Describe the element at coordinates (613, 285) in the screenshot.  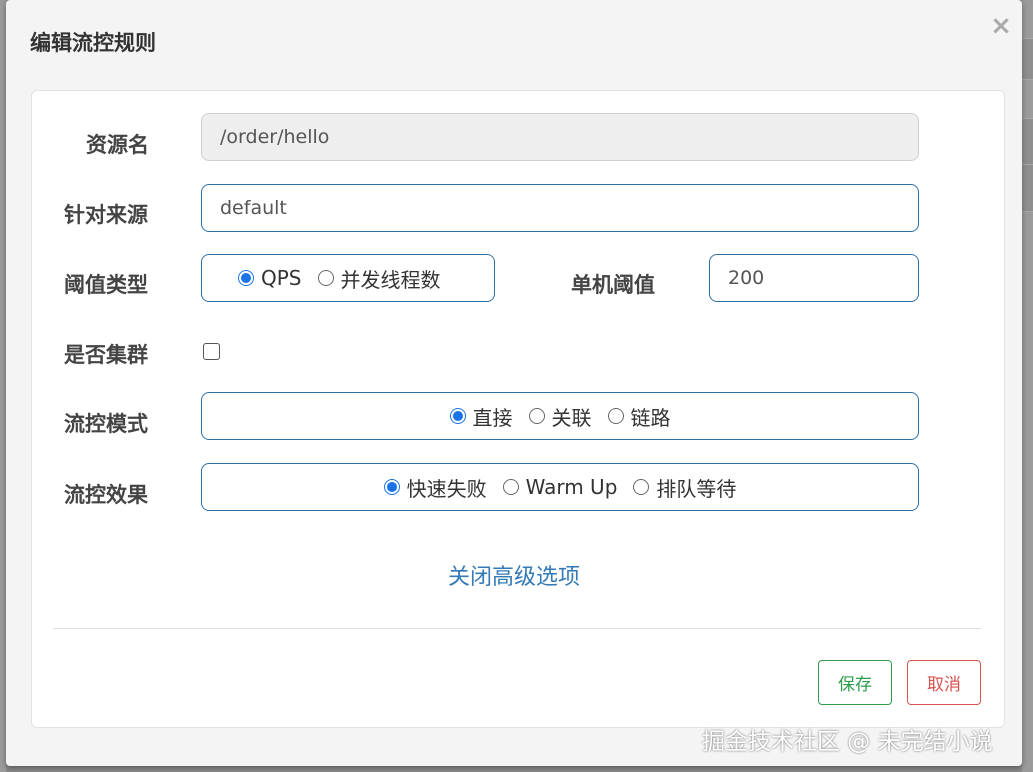
I see `count-label: 单机阈值` at that location.